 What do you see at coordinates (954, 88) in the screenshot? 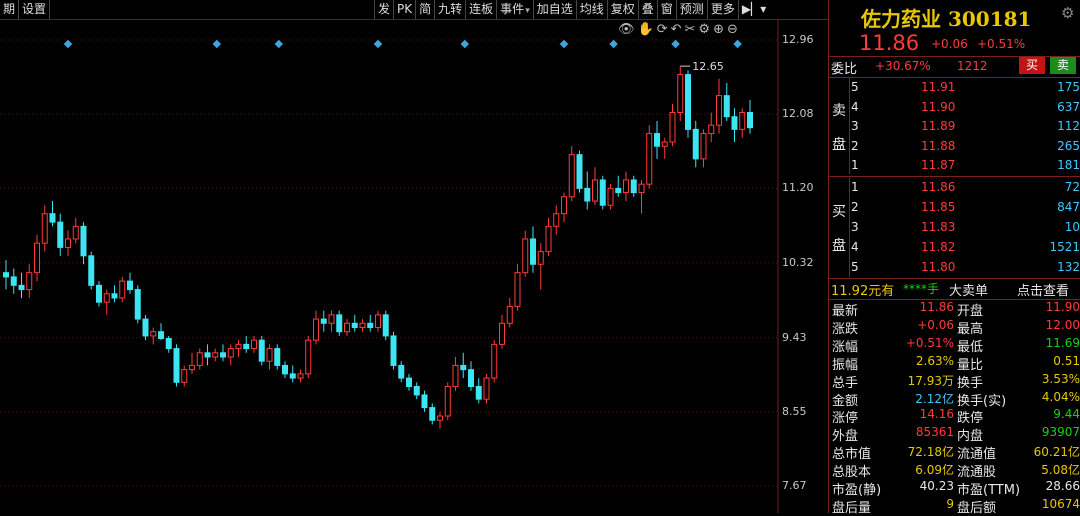
I see `ask-row: 5 11.91 175` at bounding box center [954, 88].